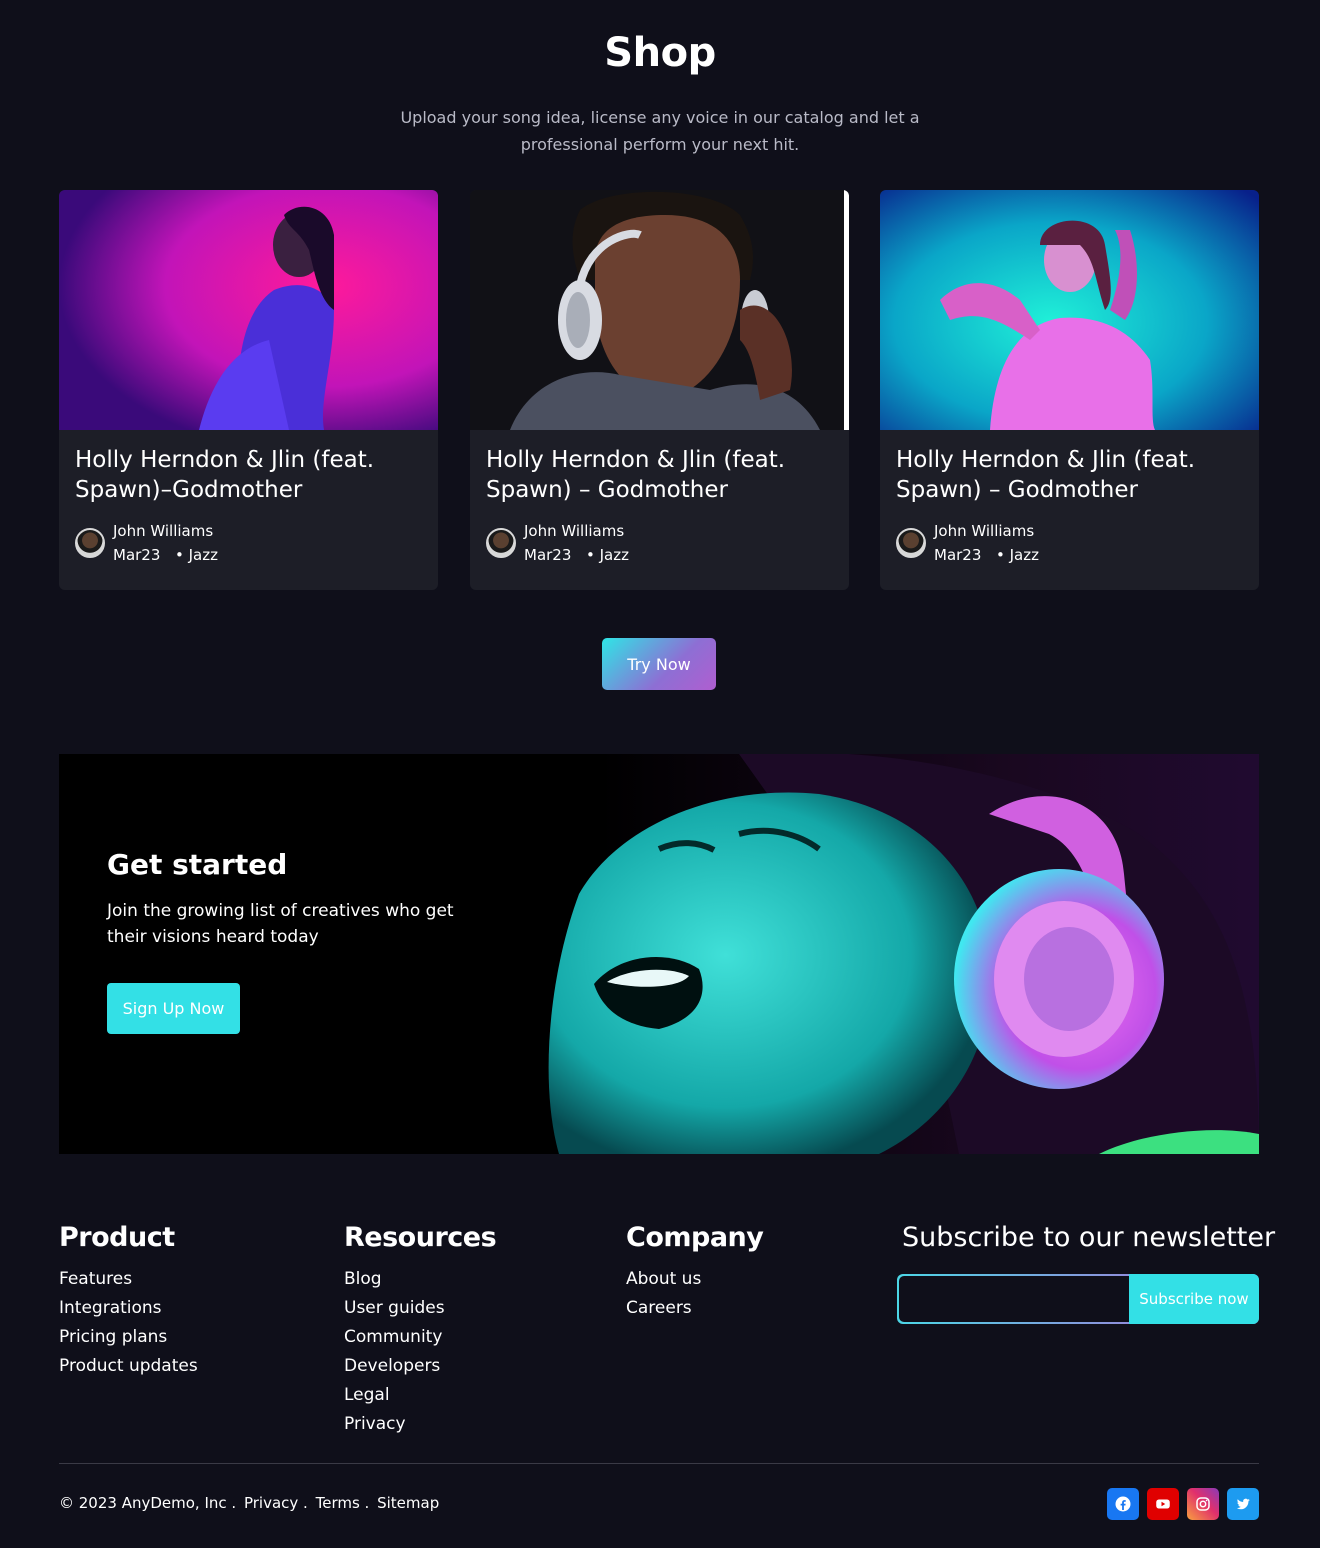  What do you see at coordinates (1183, 1504) in the screenshot?
I see `social-links` at bounding box center [1183, 1504].